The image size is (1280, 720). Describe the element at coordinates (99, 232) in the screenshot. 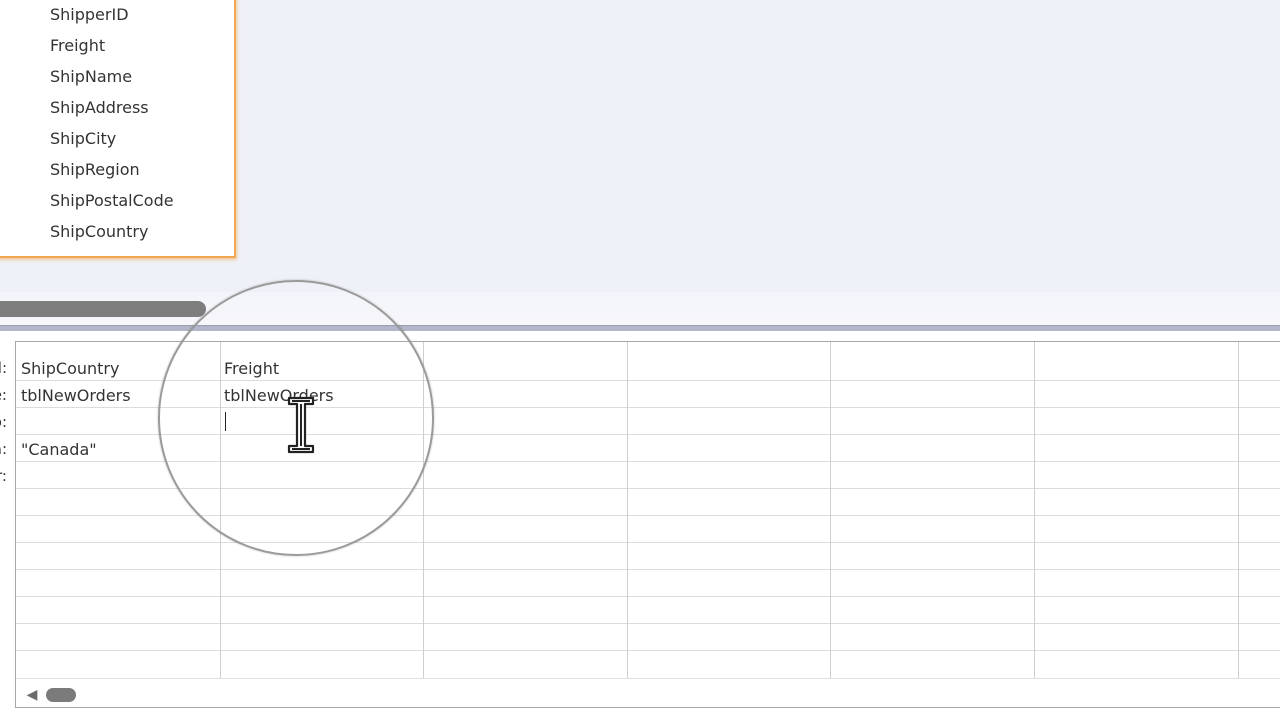

I see `field-list-item: ShipCountry` at that location.